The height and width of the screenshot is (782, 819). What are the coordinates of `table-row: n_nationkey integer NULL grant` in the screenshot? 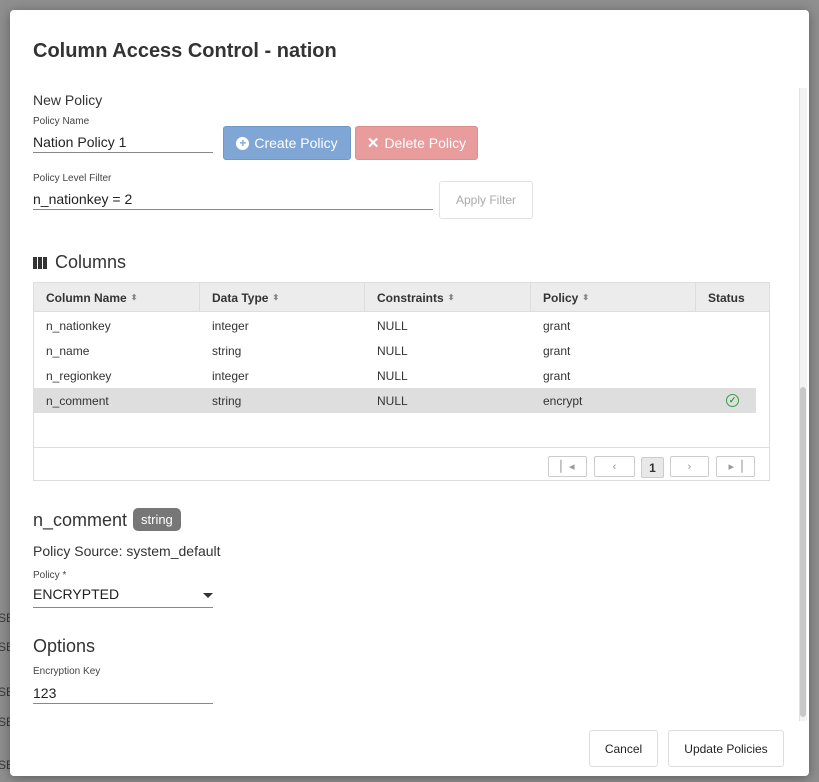 It's located at (395, 325).